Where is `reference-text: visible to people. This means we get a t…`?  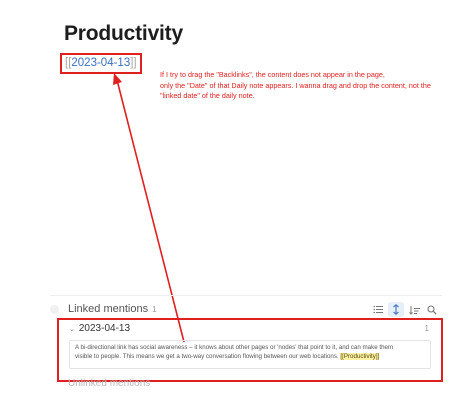 reference-text: visible to people. This means we get a t… is located at coordinates (208, 356).